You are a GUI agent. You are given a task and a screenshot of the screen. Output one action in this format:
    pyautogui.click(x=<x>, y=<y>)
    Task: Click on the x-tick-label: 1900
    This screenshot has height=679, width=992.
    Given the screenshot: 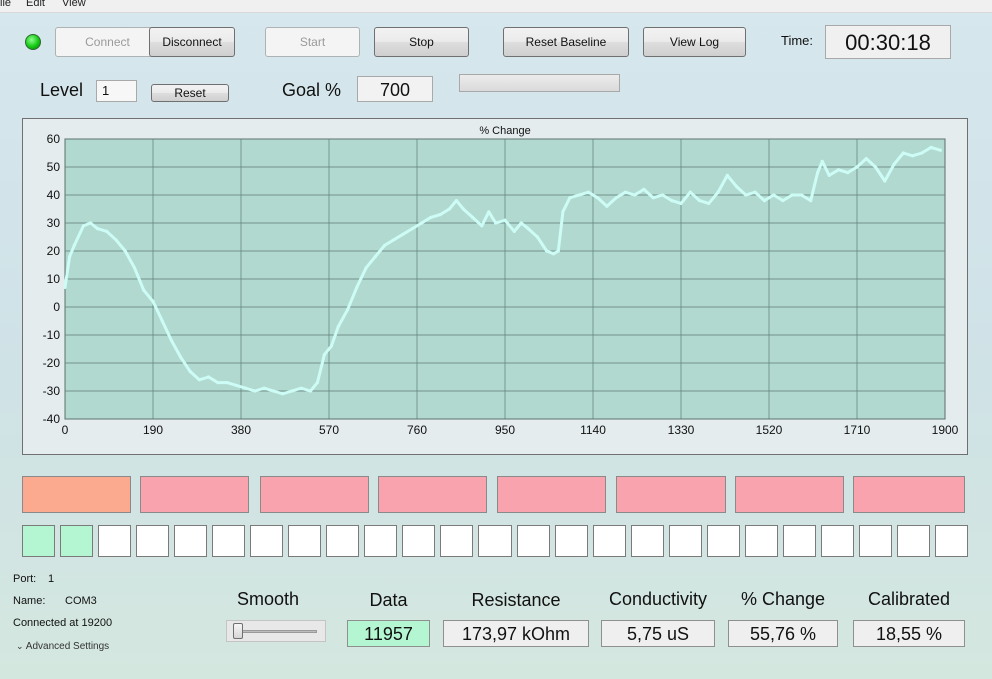 What is the action you would take?
    pyautogui.click(x=945, y=430)
    